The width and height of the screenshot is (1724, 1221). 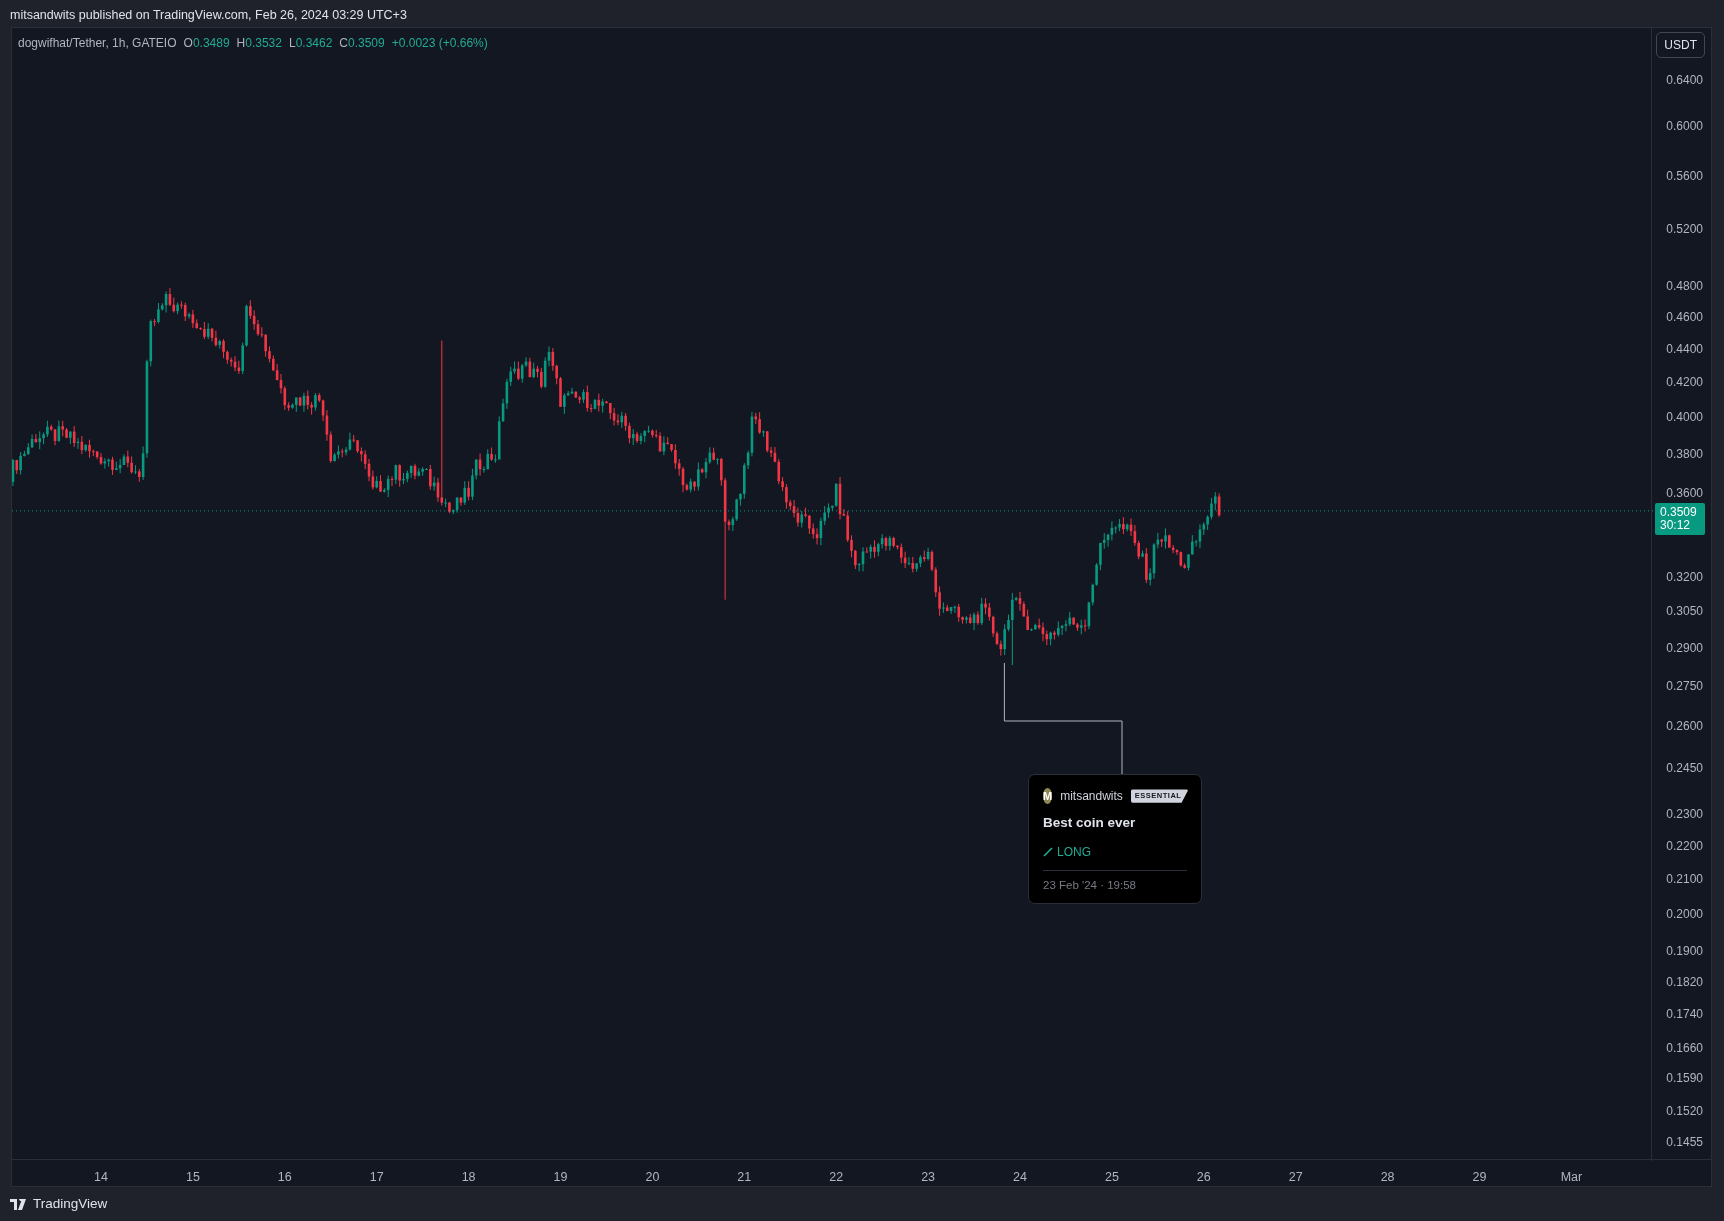 I want to click on price-label: 0.1455, so click(x=1684, y=1143).